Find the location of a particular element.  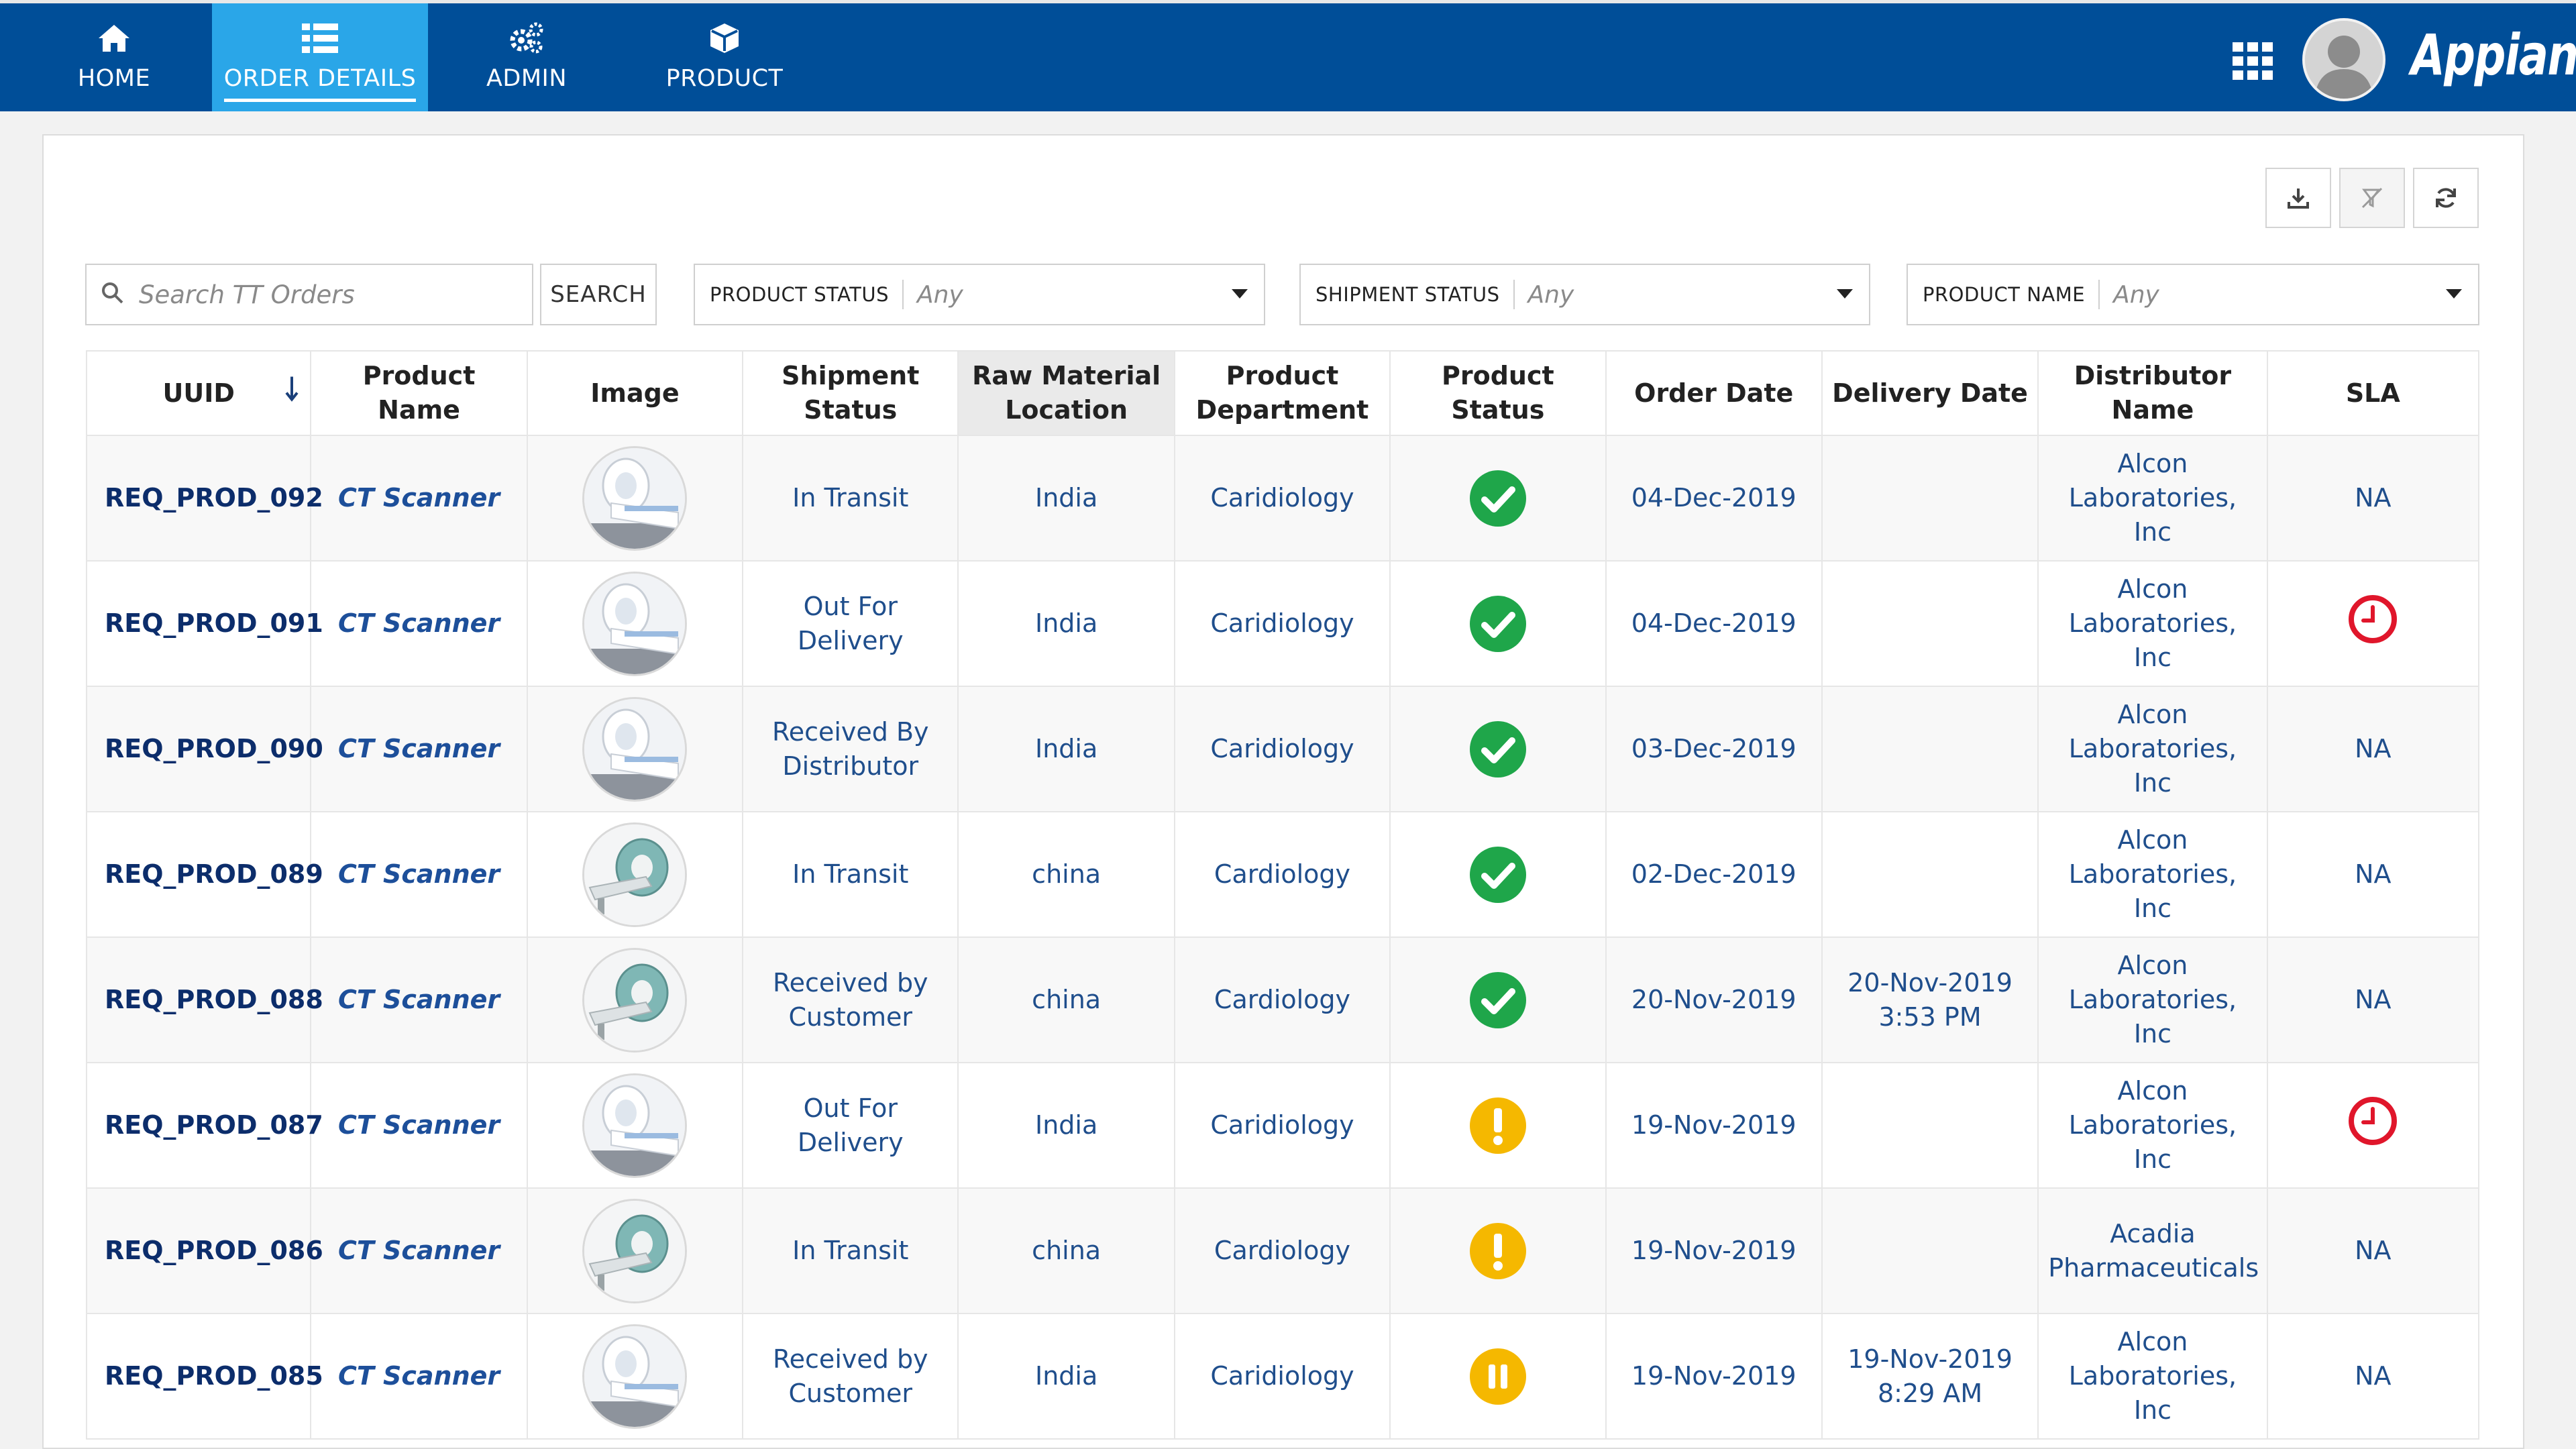

uuid-link: REQ_PROD_085 is located at coordinates (204, 1376).